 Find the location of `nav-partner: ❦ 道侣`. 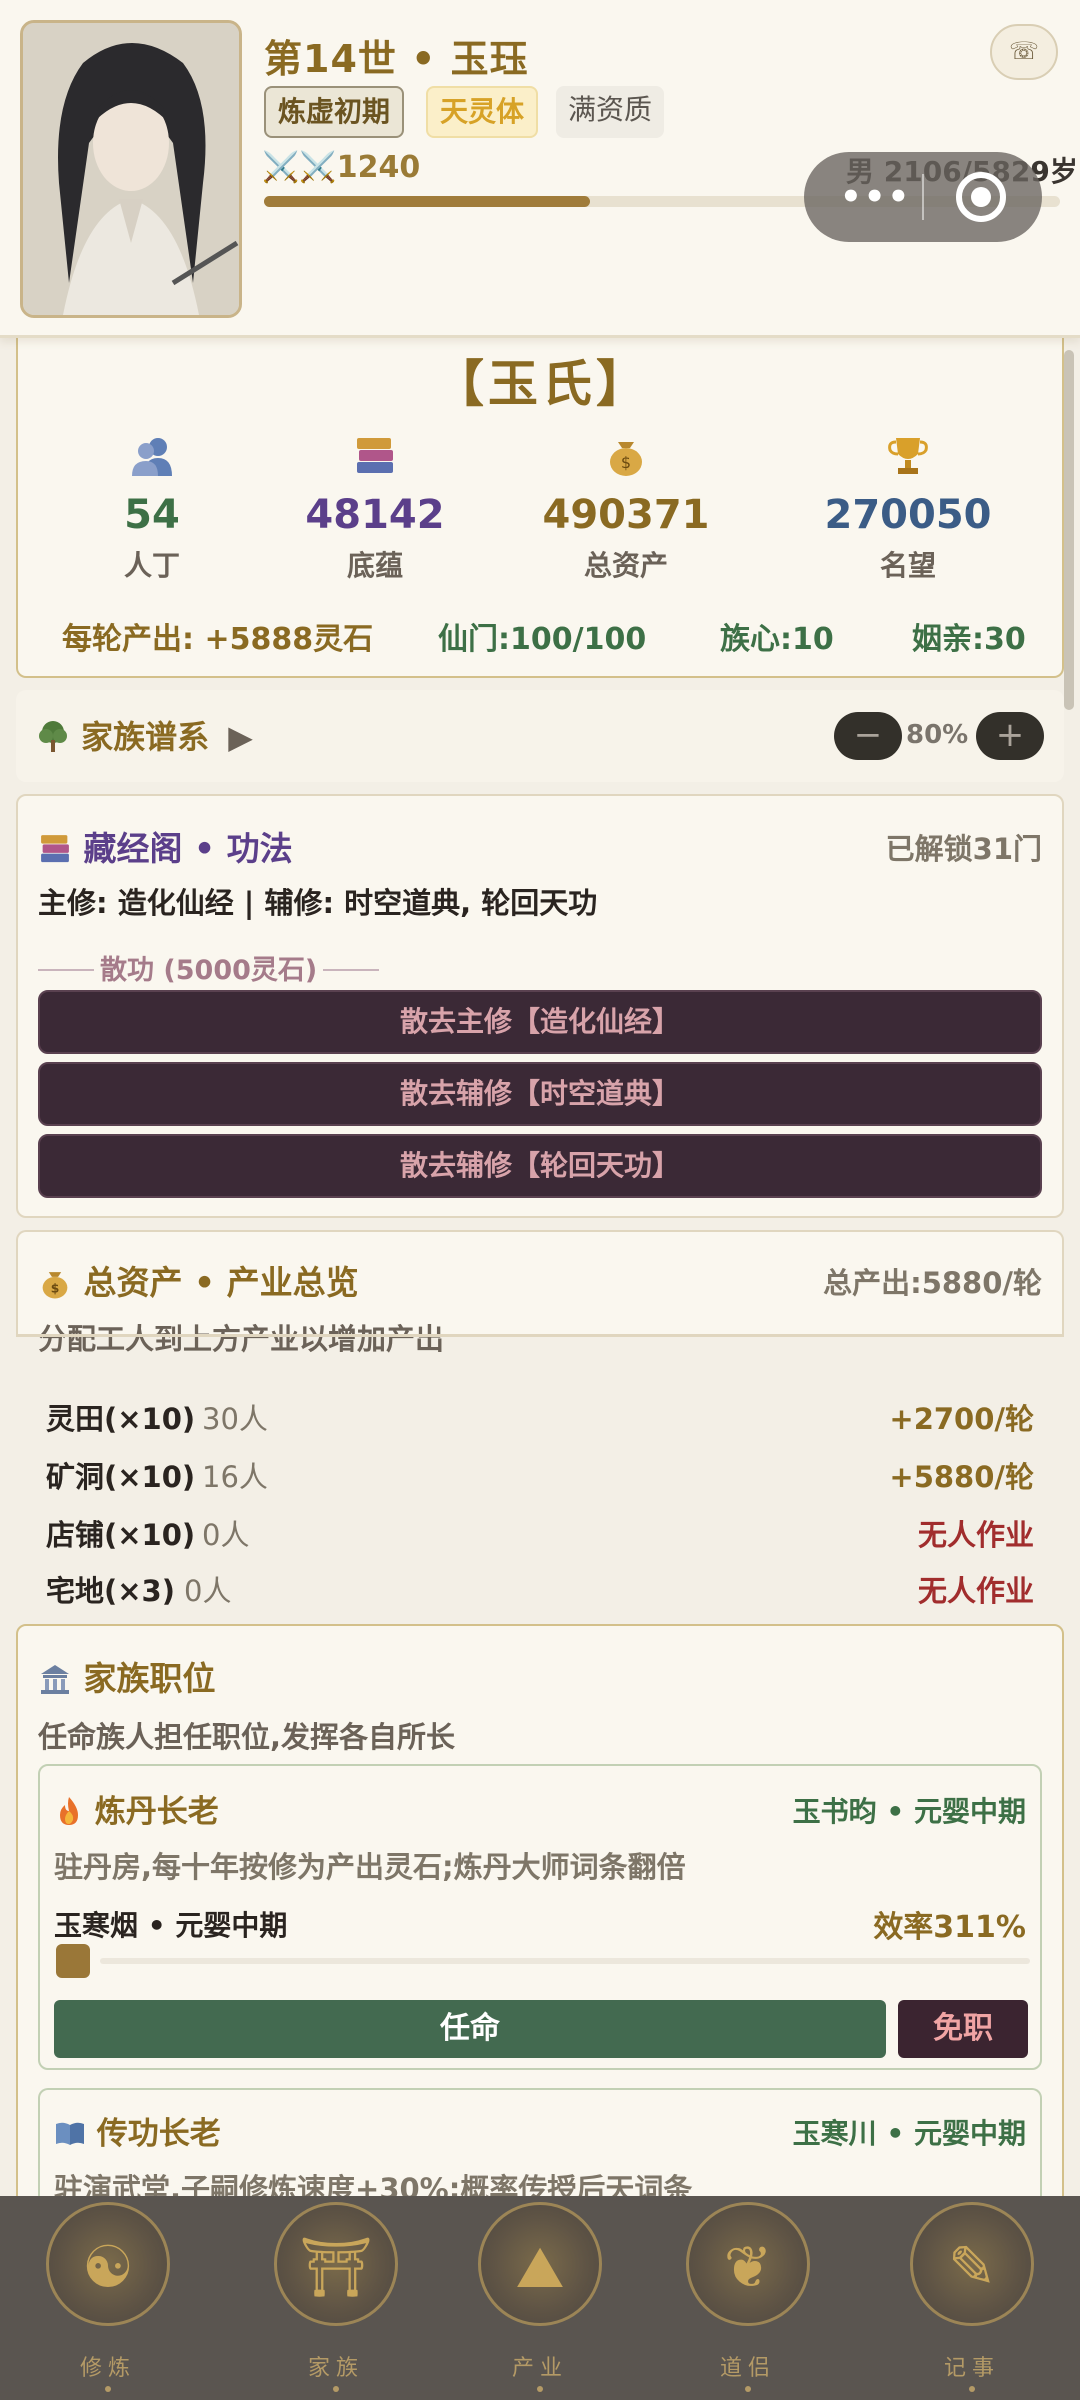

nav-partner: ❦ 道侣 is located at coordinates (748, 2297).